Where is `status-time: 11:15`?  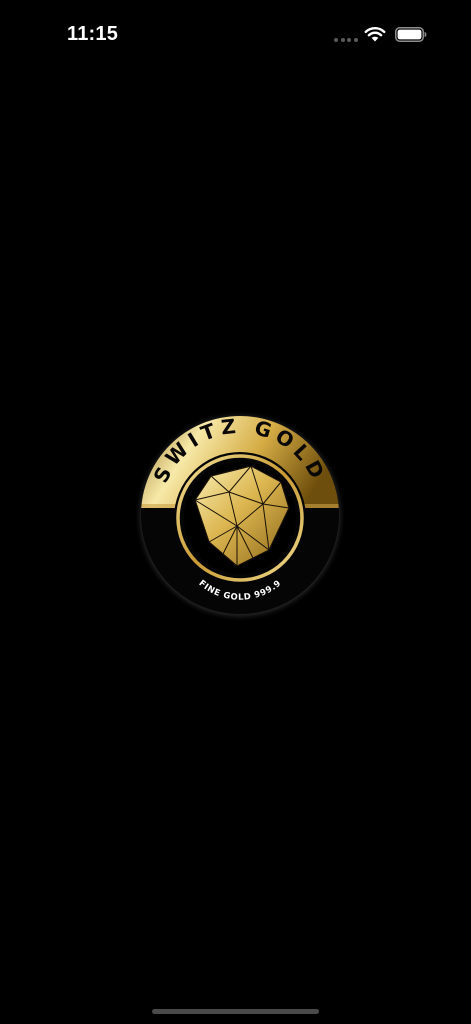
status-time: 11:15 is located at coordinates (93, 34).